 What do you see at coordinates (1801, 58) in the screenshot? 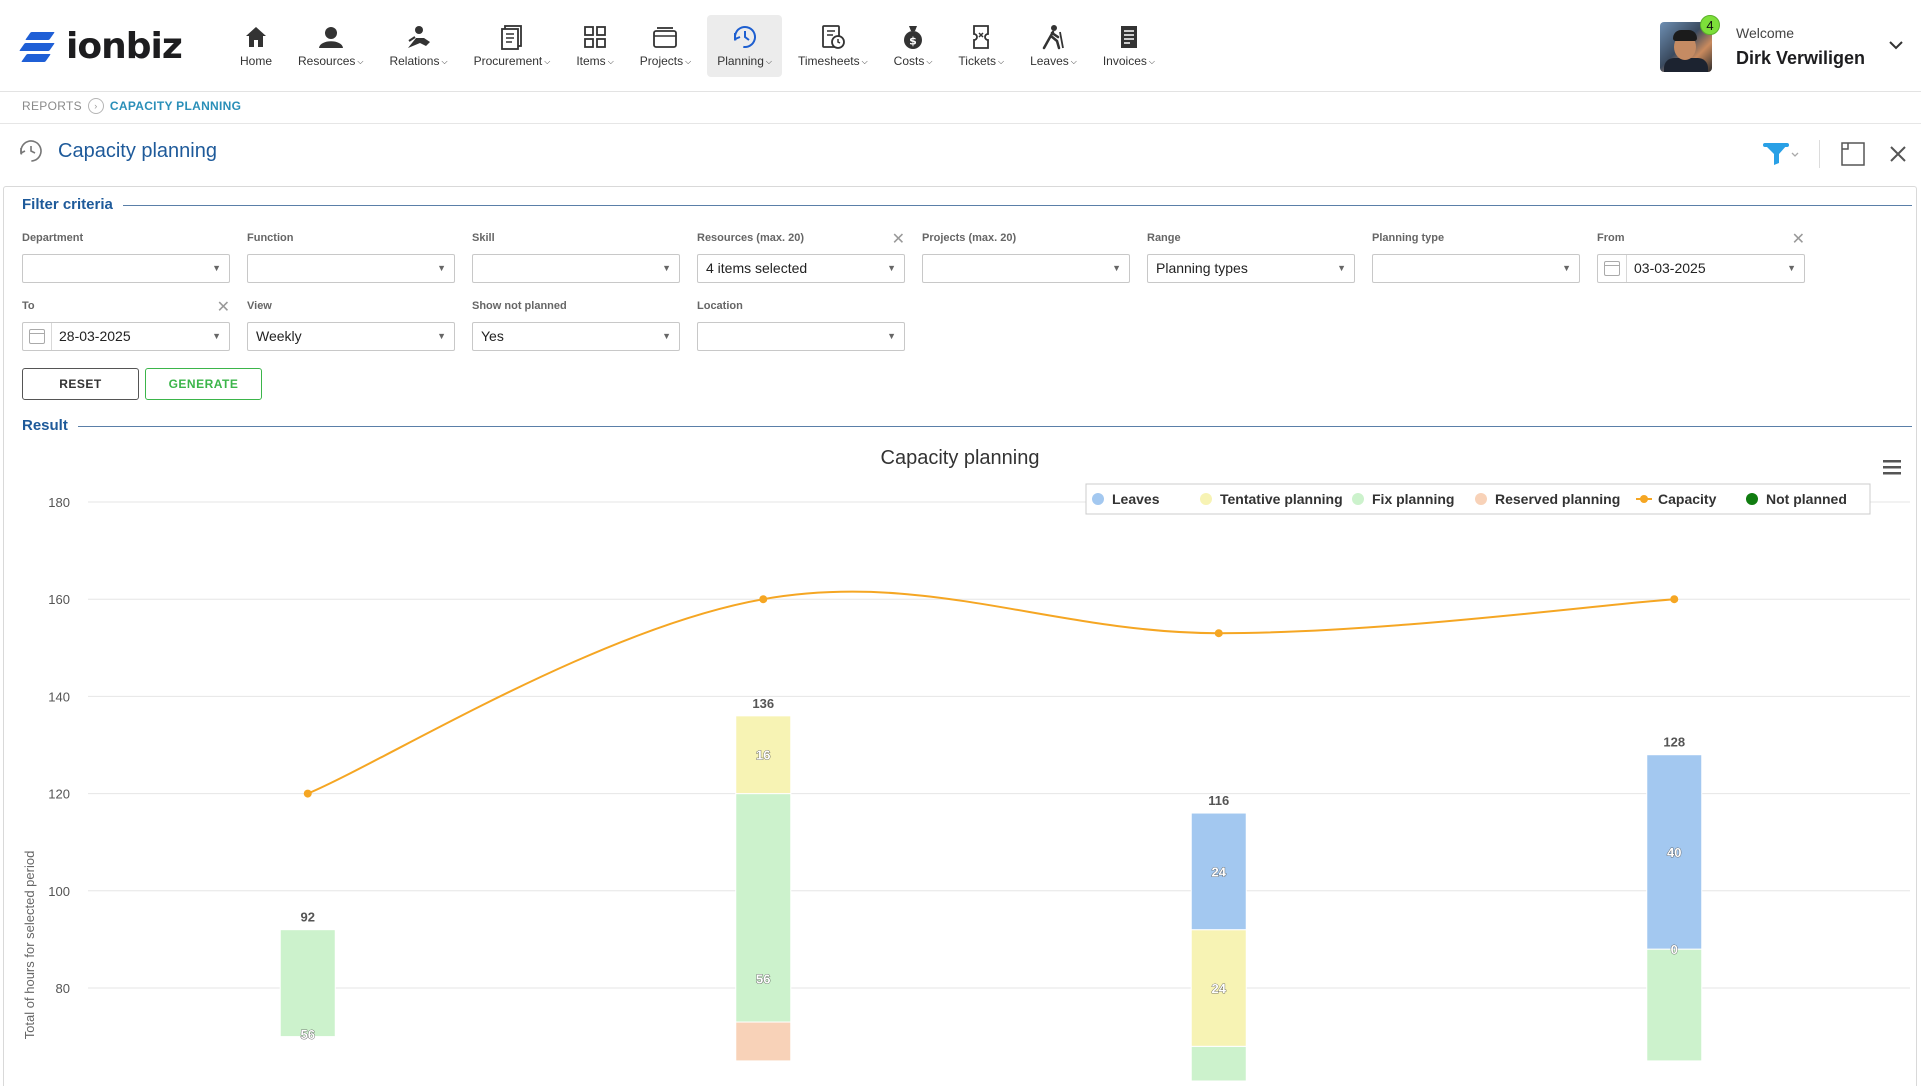
I see `user-name: Dirk Verwiligen` at bounding box center [1801, 58].